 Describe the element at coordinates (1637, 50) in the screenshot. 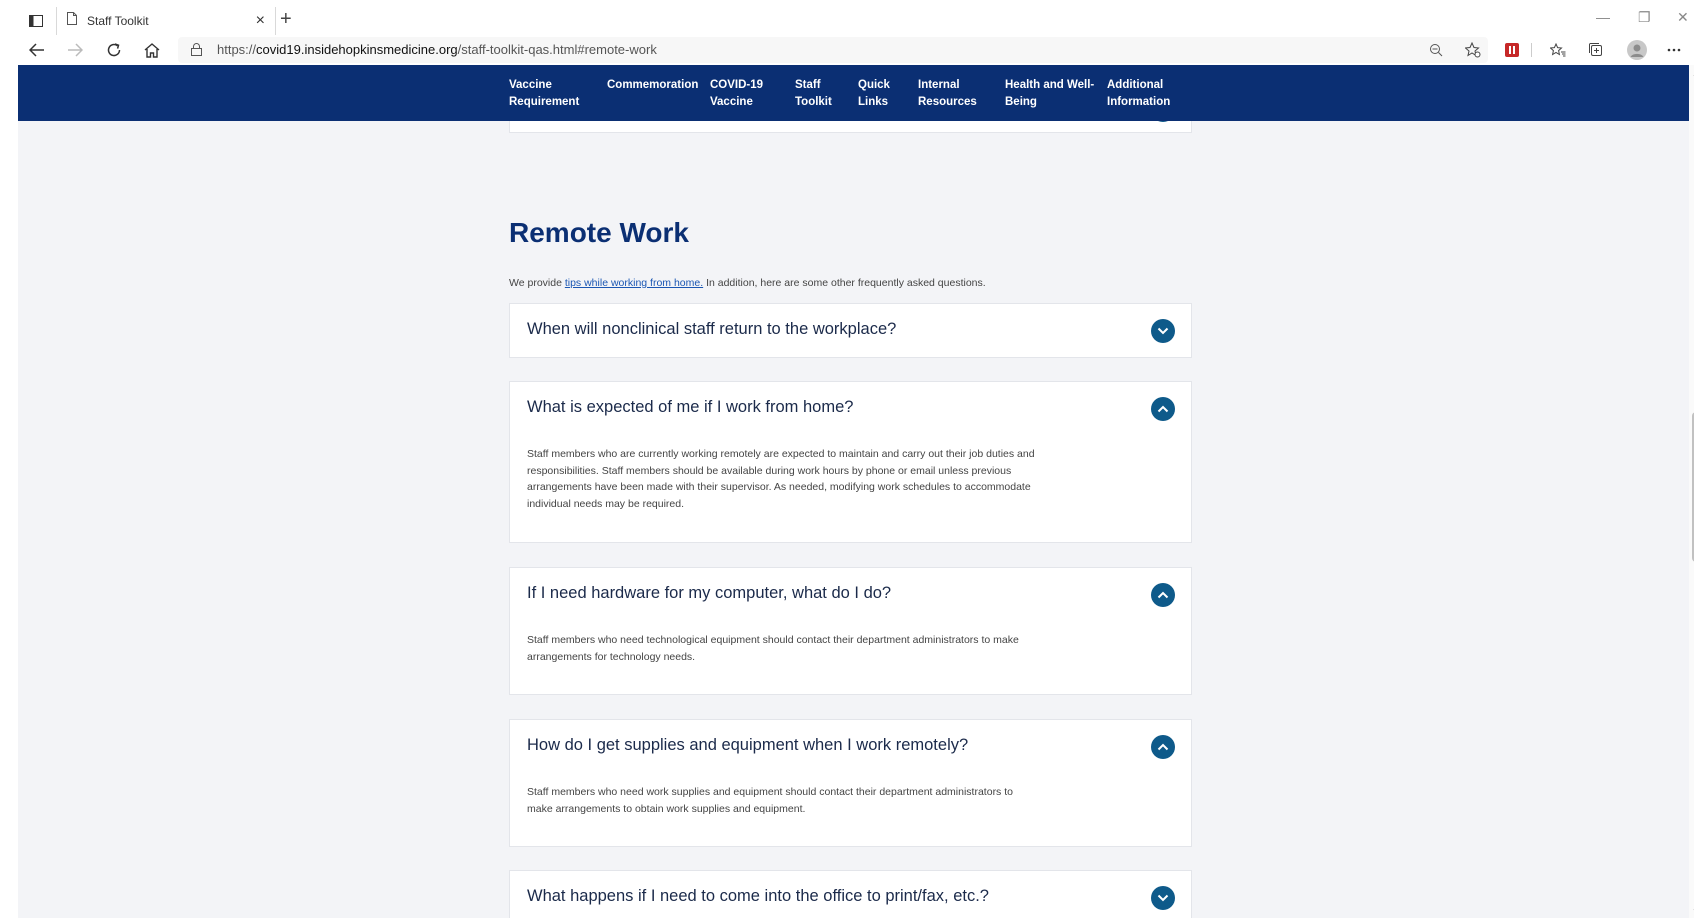

I see `profile-avatar-icon` at that location.